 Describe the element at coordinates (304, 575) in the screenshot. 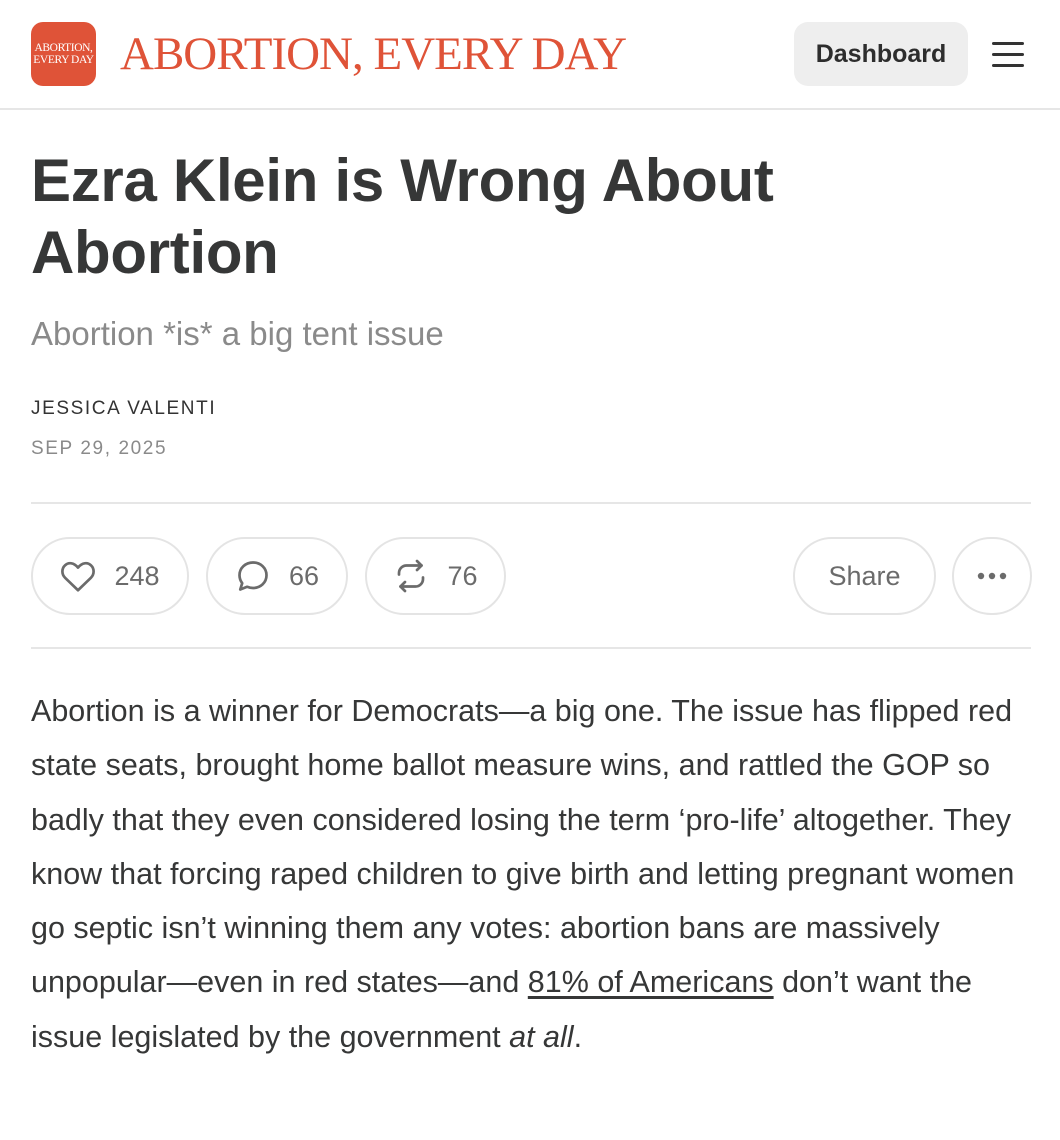

I see `comment-count: 66` at that location.